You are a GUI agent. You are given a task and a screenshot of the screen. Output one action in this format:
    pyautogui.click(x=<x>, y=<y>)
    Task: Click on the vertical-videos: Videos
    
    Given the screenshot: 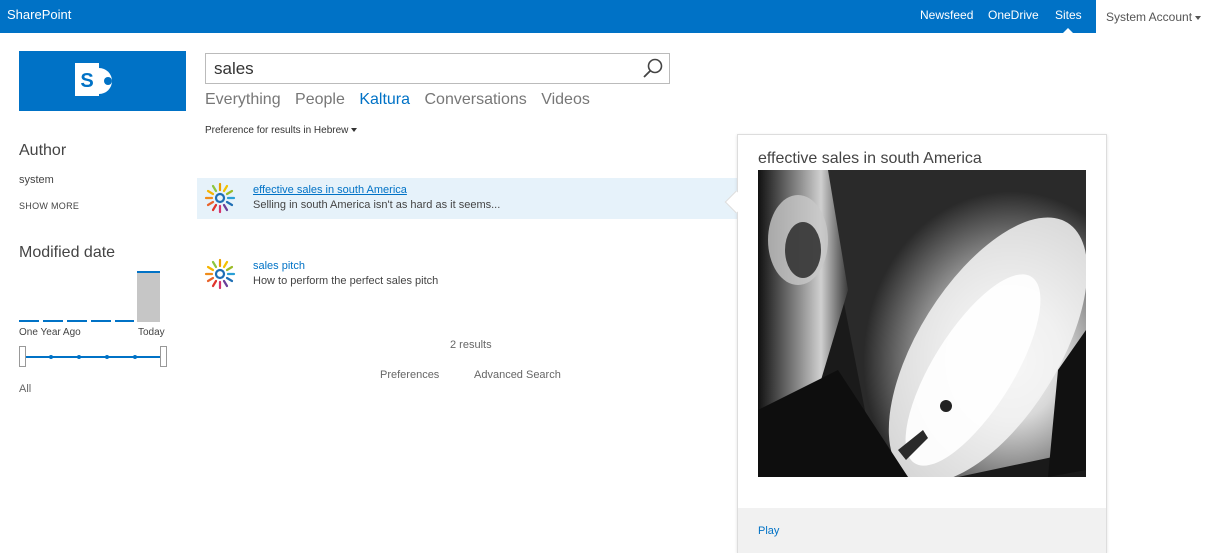 What is the action you would take?
    pyautogui.click(x=565, y=99)
    